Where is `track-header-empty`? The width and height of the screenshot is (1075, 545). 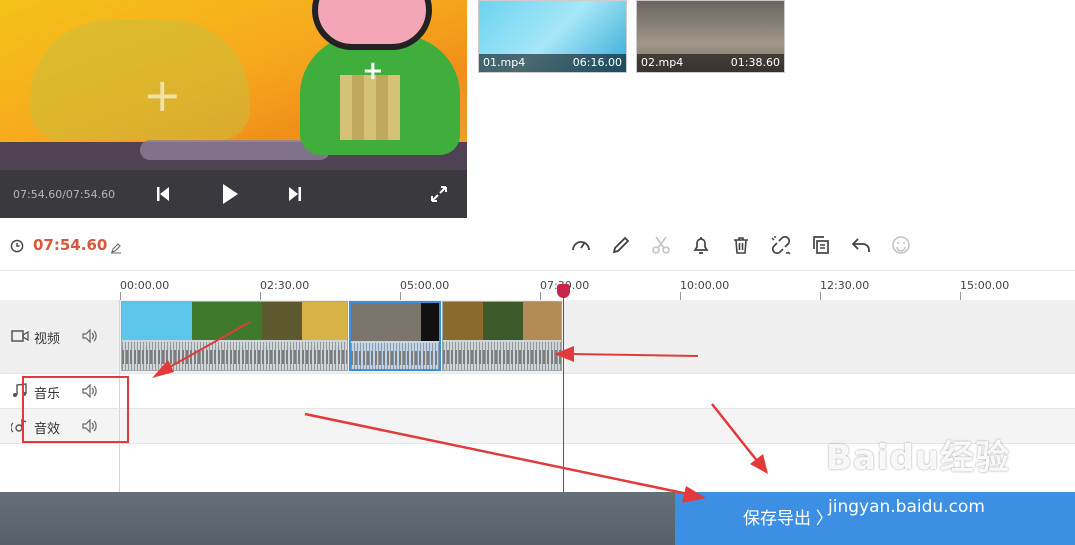 track-header-empty is located at coordinates (60, 467).